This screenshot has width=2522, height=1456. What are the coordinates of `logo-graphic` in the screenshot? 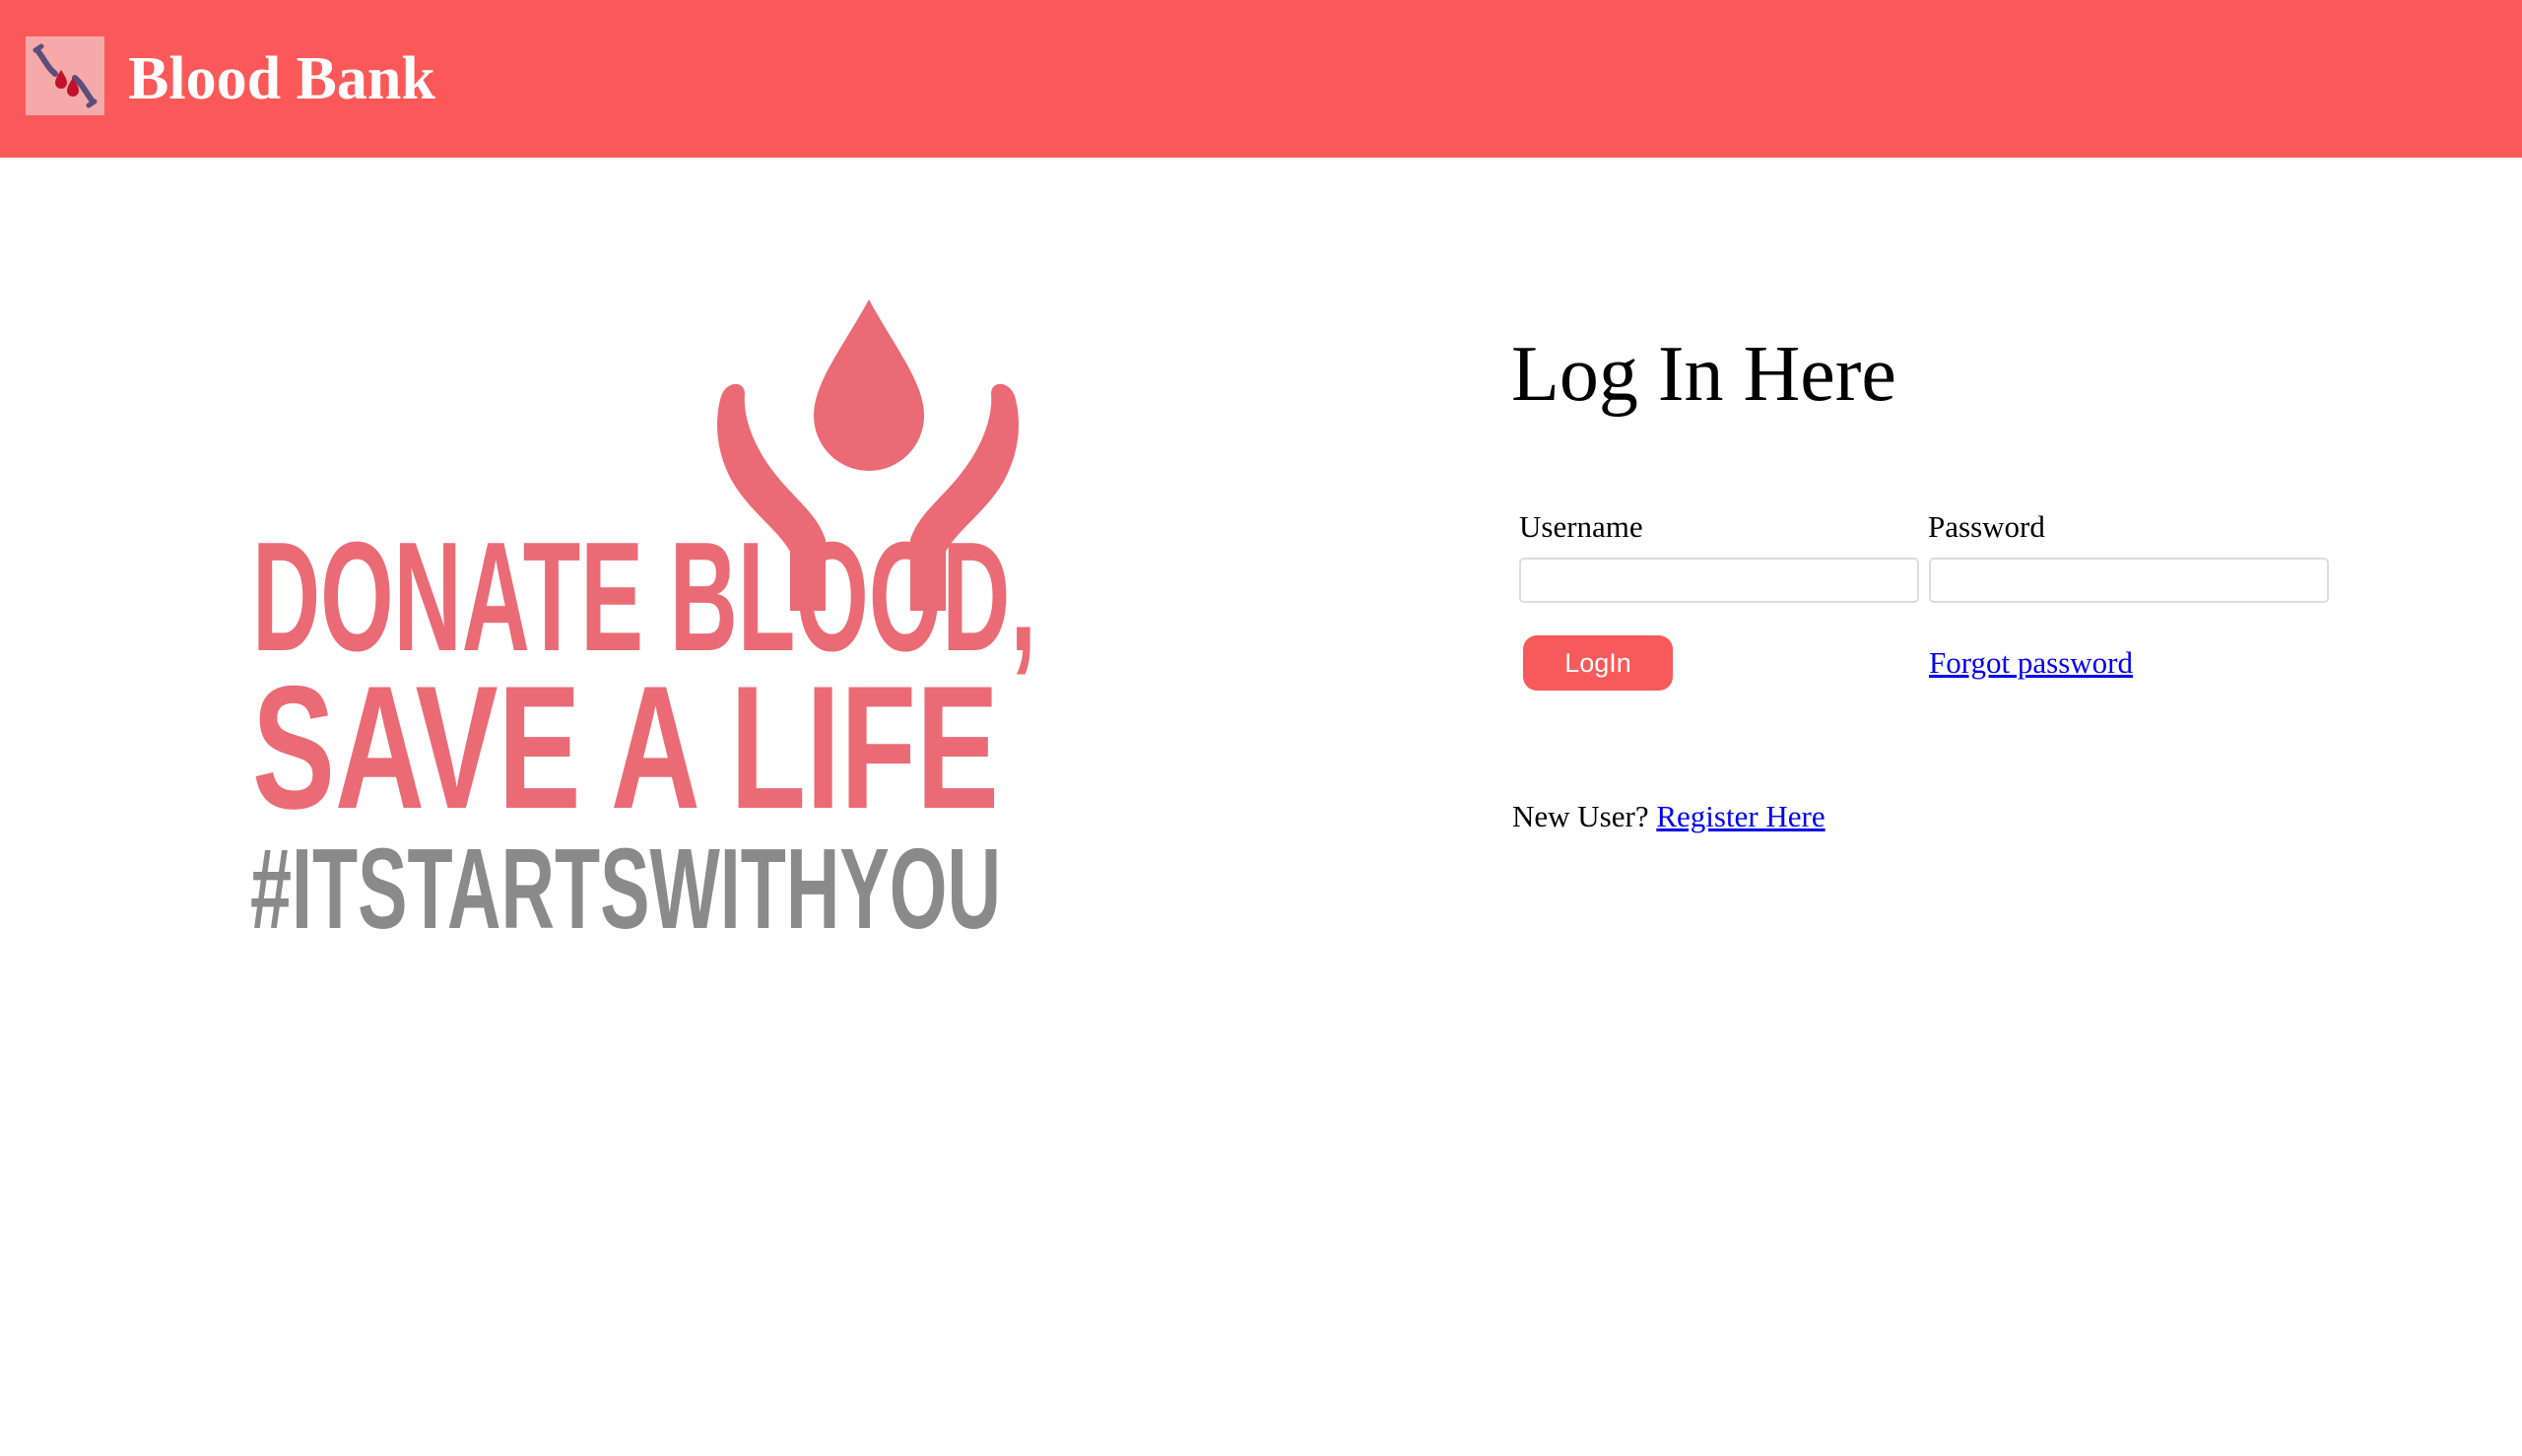 It's located at (65, 75).